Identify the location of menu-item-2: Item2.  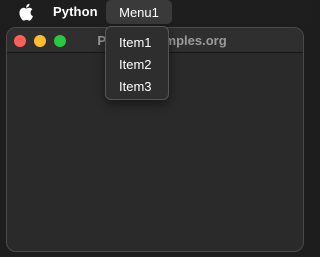
(135, 64).